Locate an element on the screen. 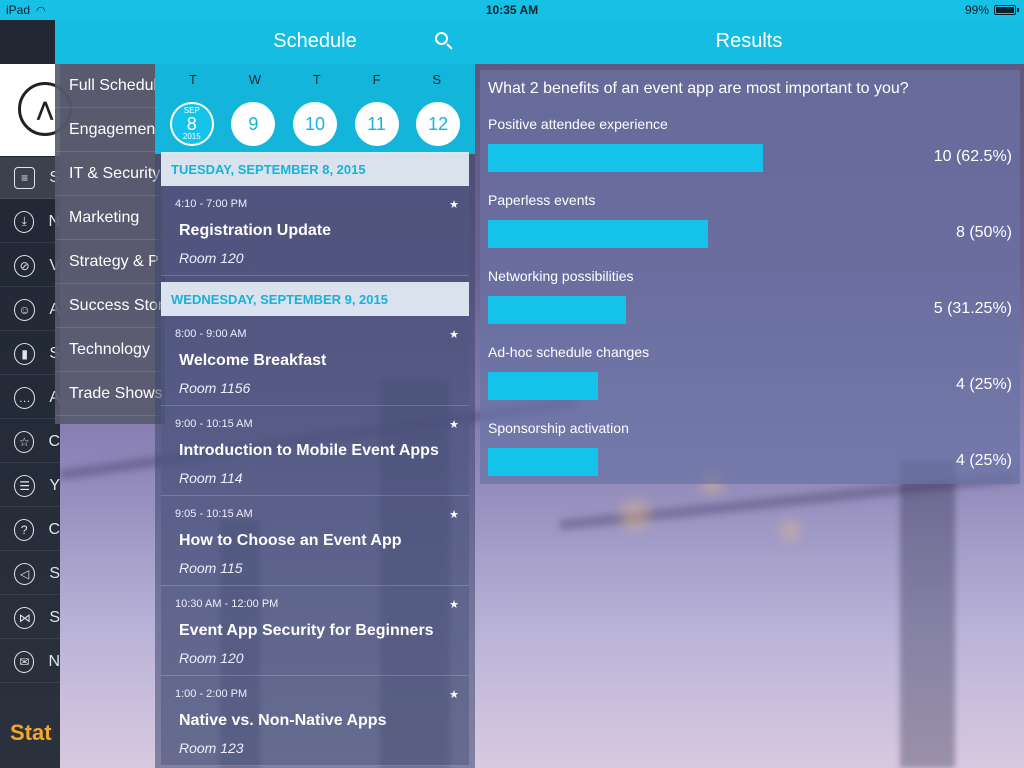 Image resolution: width=1024 pixels, height=768 pixels. event-room: Room 120 is located at coordinates (211, 658).